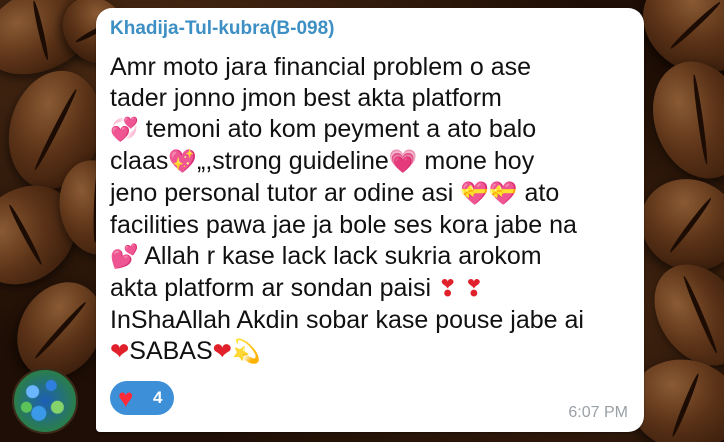  What do you see at coordinates (598, 412) in the screenshot?
I see `message-timestamp: 6:07 PM` at bounding box center [598, 412].